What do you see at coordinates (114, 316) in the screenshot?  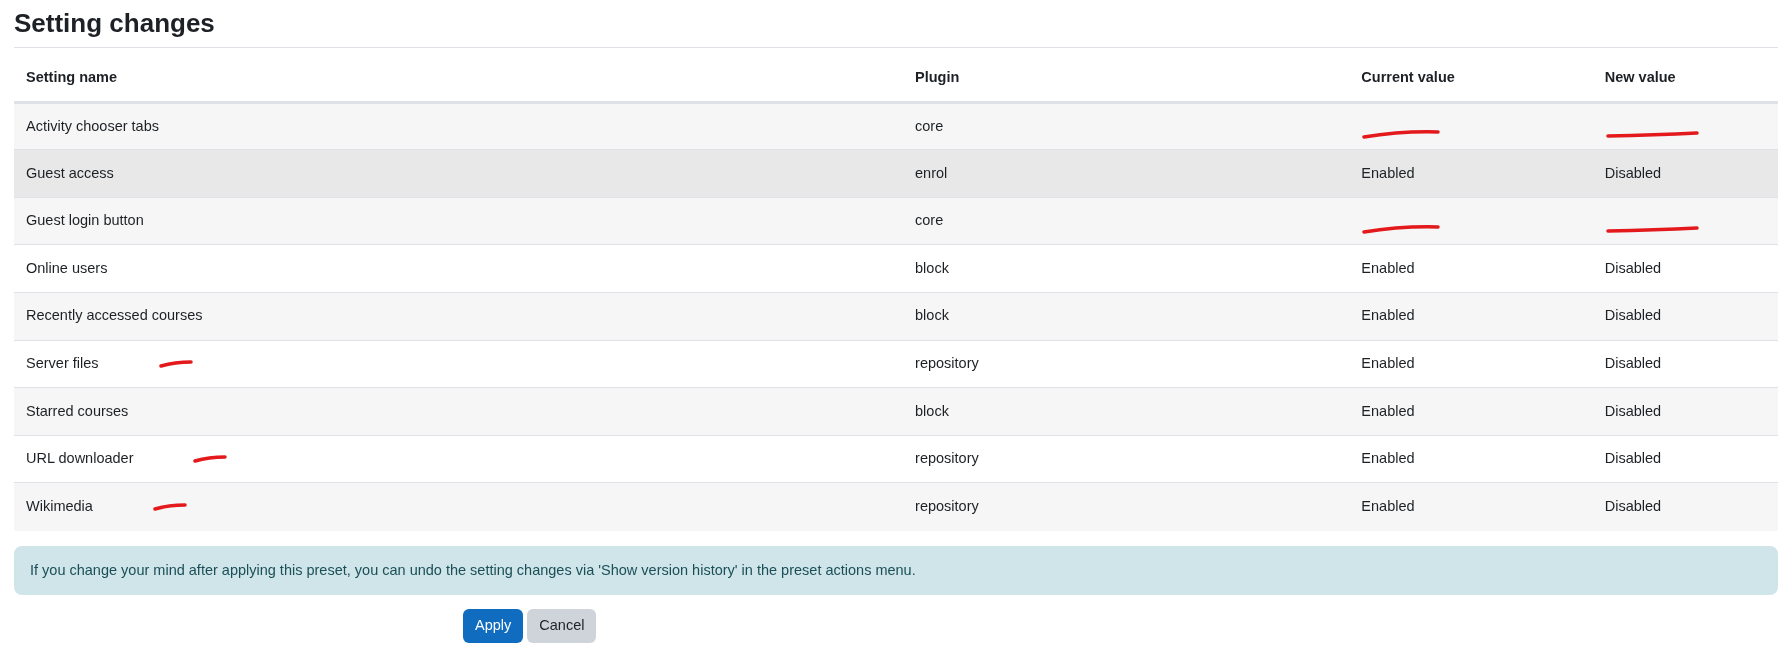 I see `table-cell-text: Recently accessed courses` at bounding box center [114, 316].